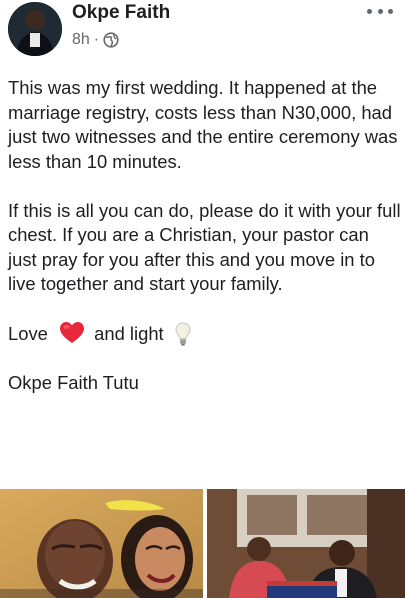 The image size is (405, 598). I want to click on author-name: Okpe Faith, so click(121, 13).